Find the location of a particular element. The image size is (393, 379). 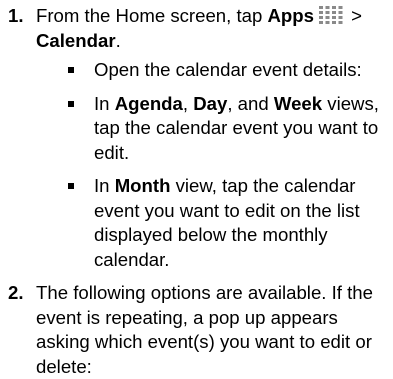

list-item: Open the calendar event details: is located at coordinates (214, 70).